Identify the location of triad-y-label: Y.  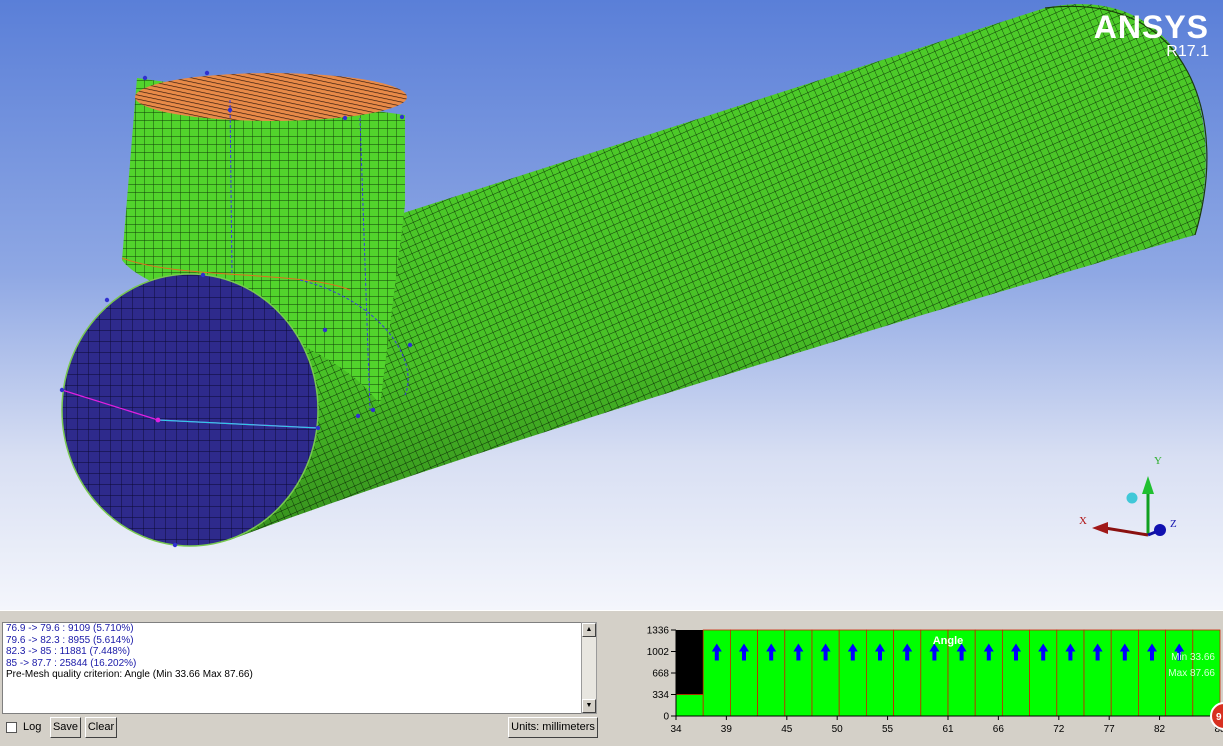
(1158, 461).